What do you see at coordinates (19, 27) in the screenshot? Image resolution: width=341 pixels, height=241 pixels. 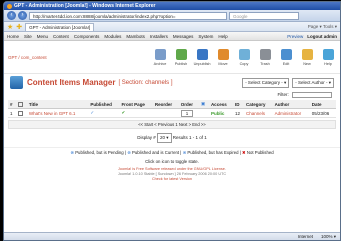 I see `add-favorite-icon: ✚` at bounding box center [19, 27].